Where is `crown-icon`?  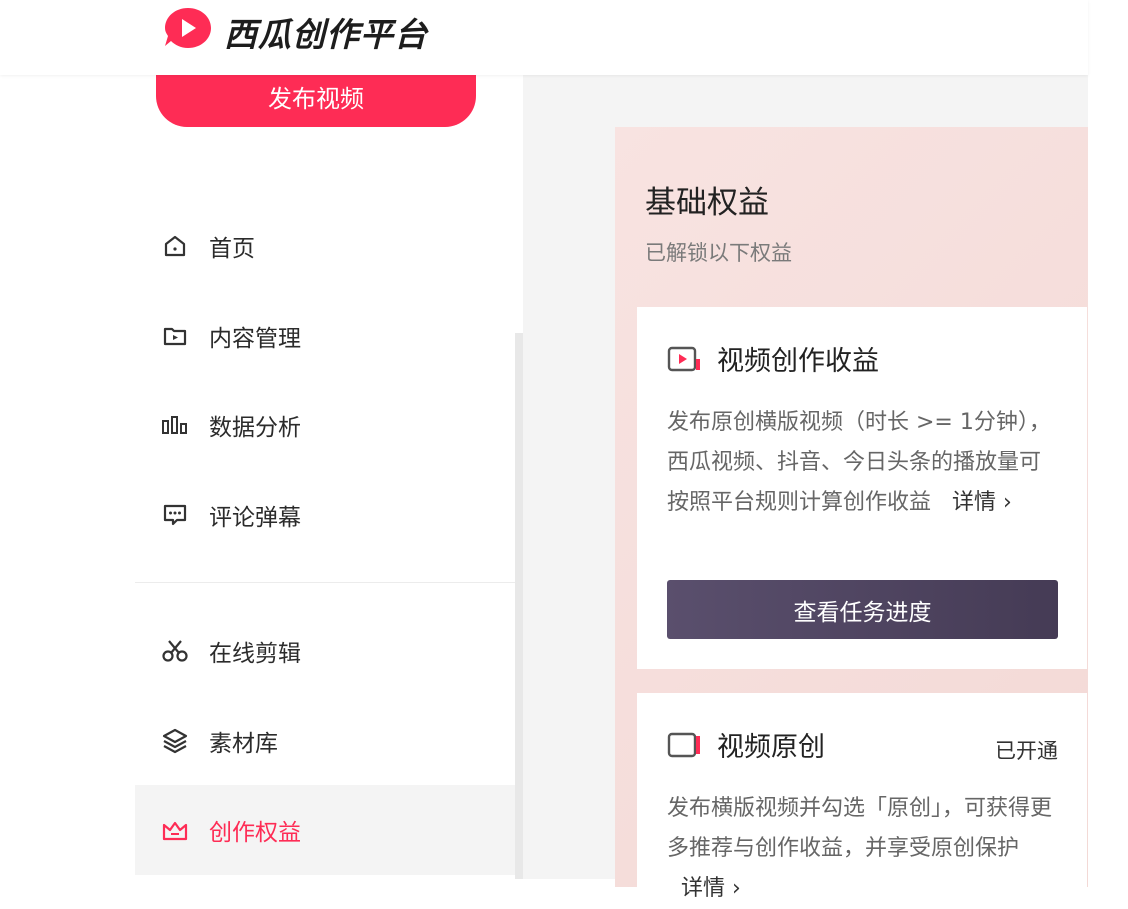 crown-icon is located at coordinates (175, 830).